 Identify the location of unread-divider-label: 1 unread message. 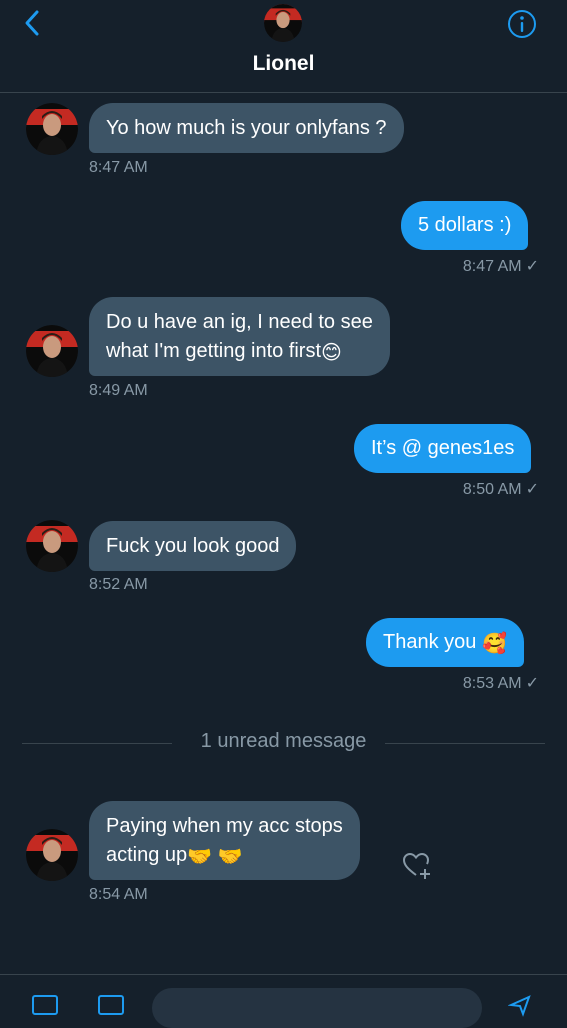
(283, 741).